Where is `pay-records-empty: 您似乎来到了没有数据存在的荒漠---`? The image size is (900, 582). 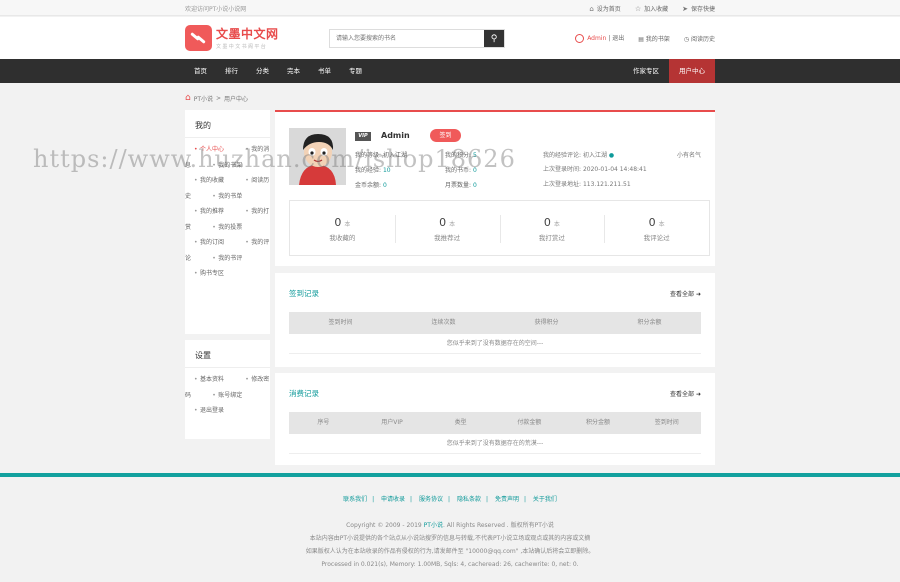 pay-records-empty: 您似乎来到了没有数据存在的荒漠--- is located at coordinates (495, 444).